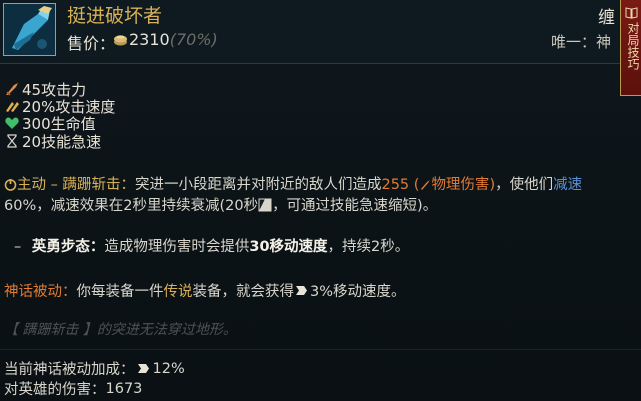 This screenshot has width=641, height=401. Describe the element at coordinates (178, 292) in the screenshot. I see `legendary-keyword: 传说` at that location.